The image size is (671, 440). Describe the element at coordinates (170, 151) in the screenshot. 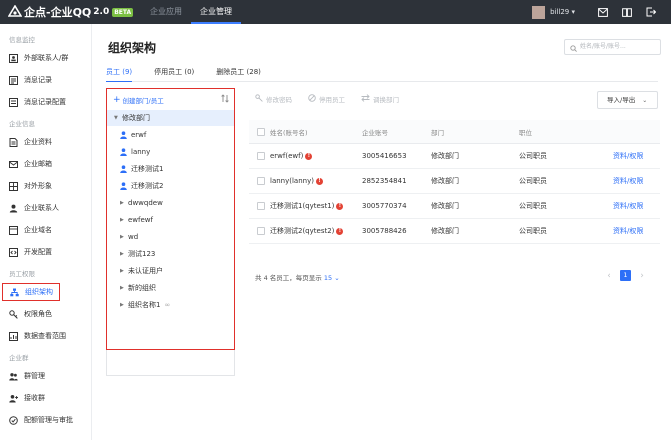

I see `tree-user-node: lanny` at that location.